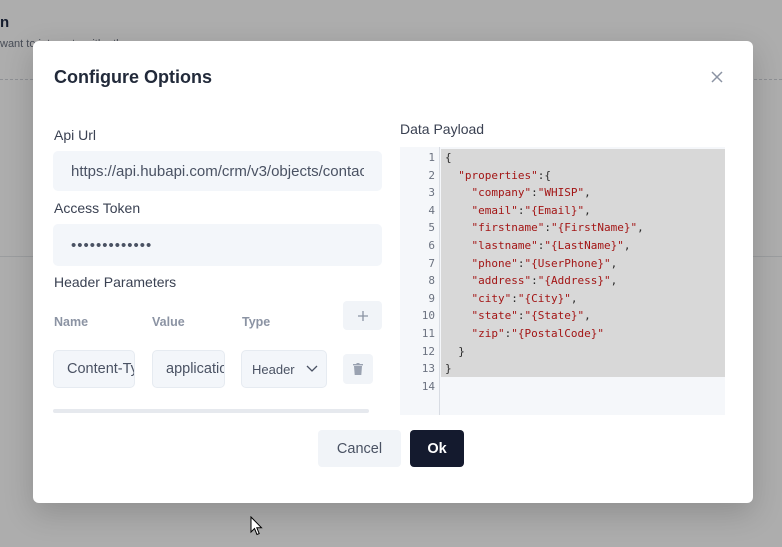 This screenshot has width=782, height=547. I want to click on line-number-gutter: 1 2 3 4 5 6 7 8 9 10 11 12 13 14, so click(420, 281).